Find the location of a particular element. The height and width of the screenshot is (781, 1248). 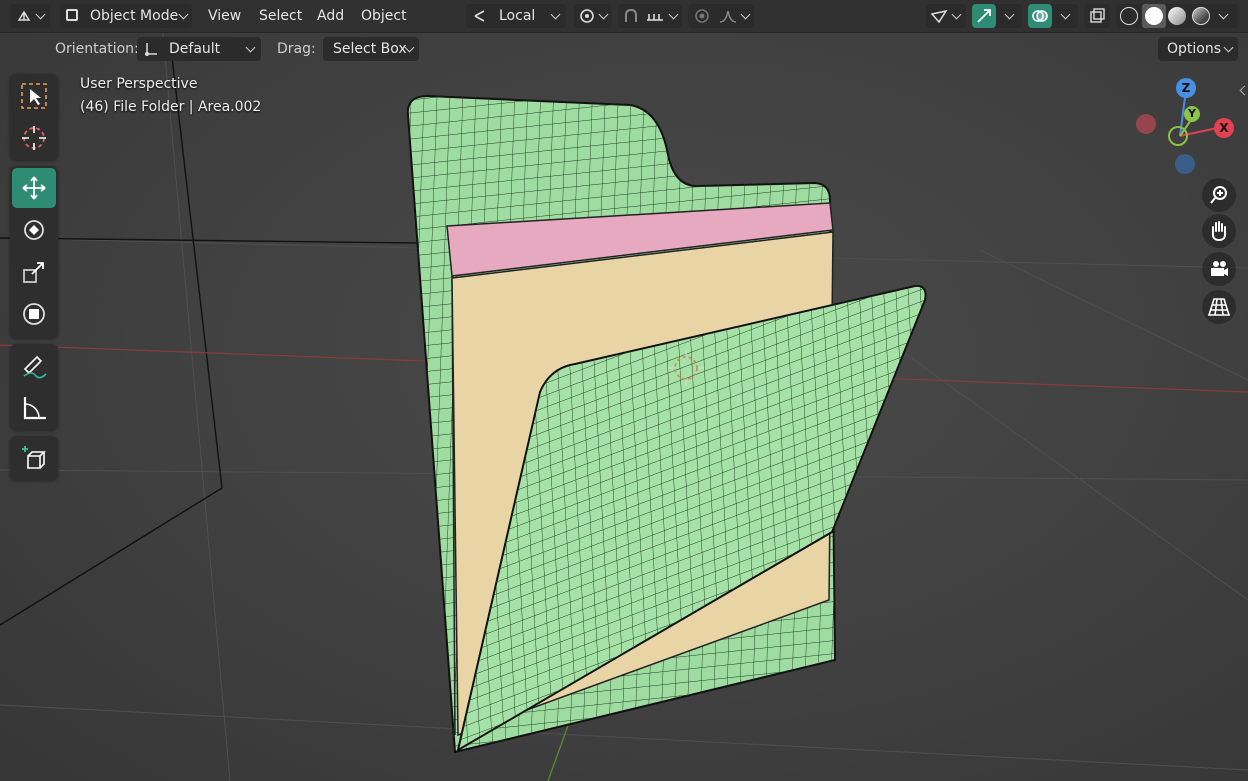

annotate-pencil-icon is located at coordinates (35, 367).